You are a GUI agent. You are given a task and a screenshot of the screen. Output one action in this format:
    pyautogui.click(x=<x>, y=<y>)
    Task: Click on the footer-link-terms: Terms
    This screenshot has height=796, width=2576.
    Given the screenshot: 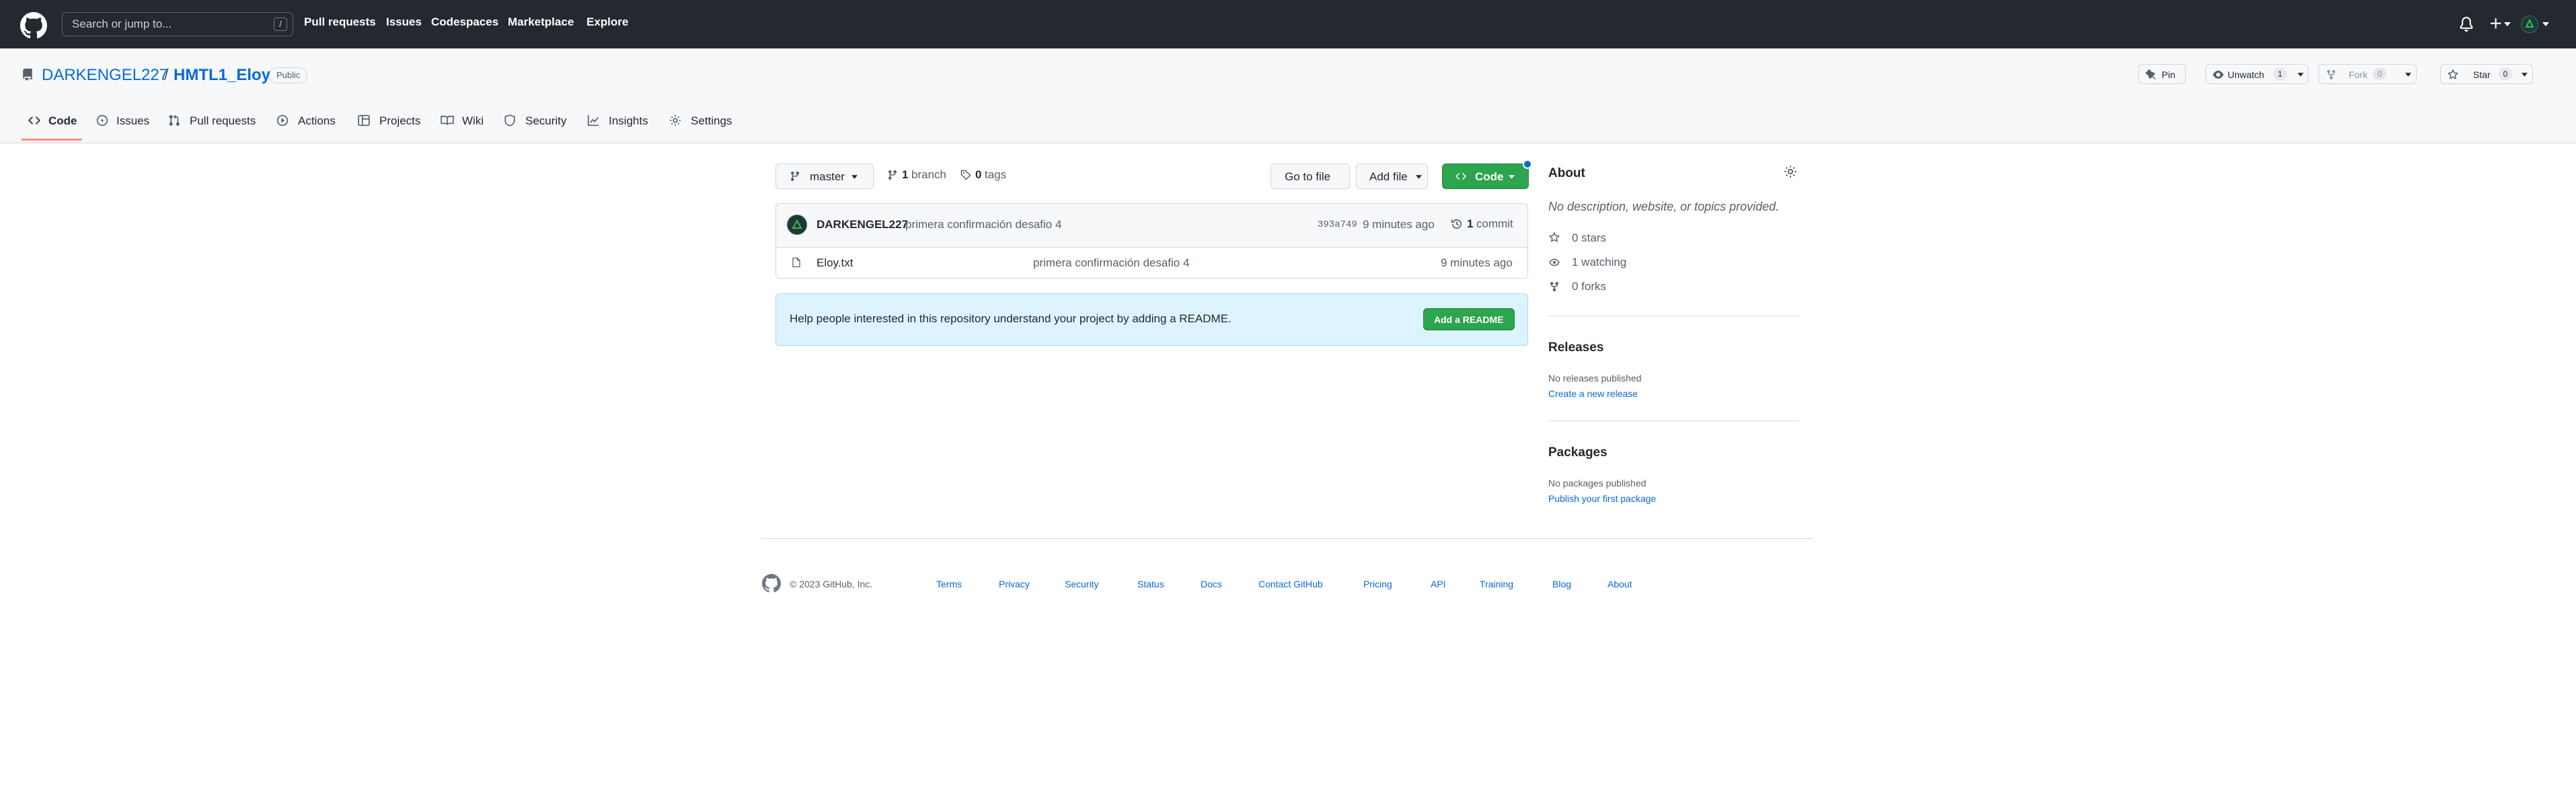 What is the action you would take?
    pyautogui.click(x=949, y=584)
    